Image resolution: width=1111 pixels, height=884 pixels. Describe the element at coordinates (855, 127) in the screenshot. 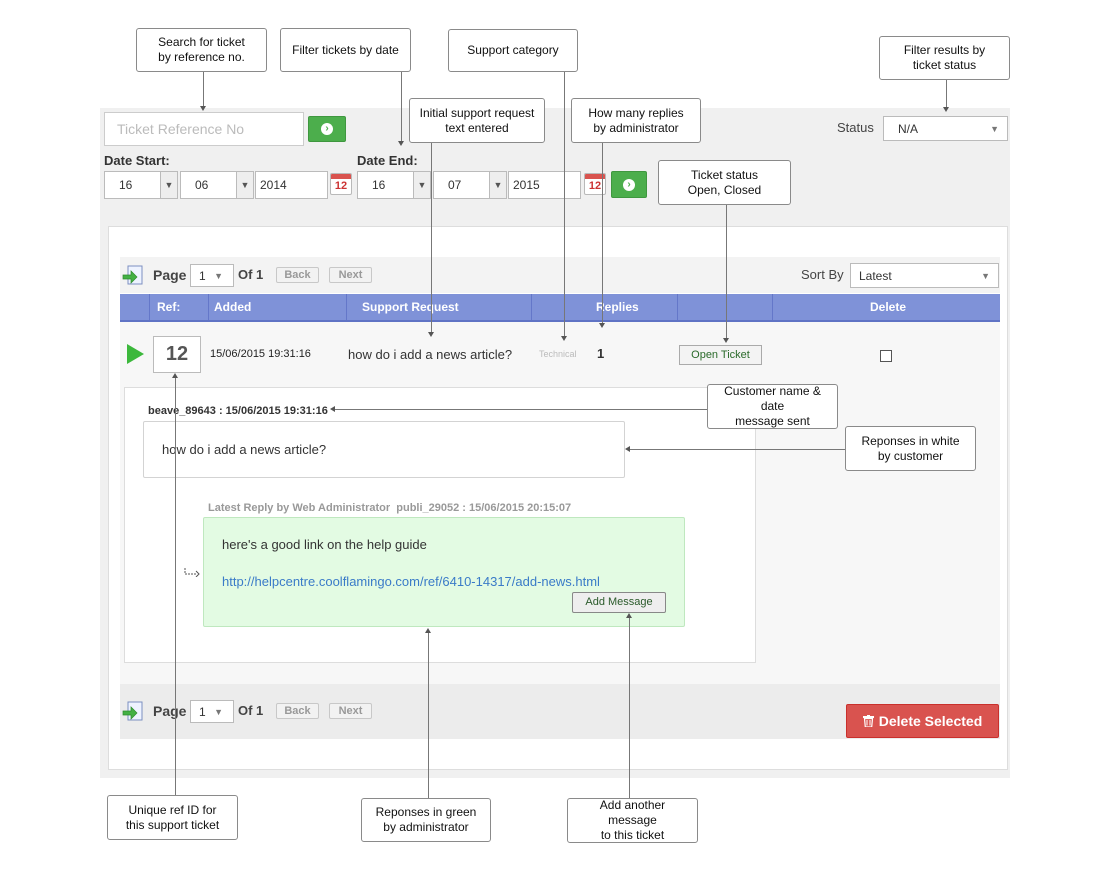

I see `status-label: Status` at that location.